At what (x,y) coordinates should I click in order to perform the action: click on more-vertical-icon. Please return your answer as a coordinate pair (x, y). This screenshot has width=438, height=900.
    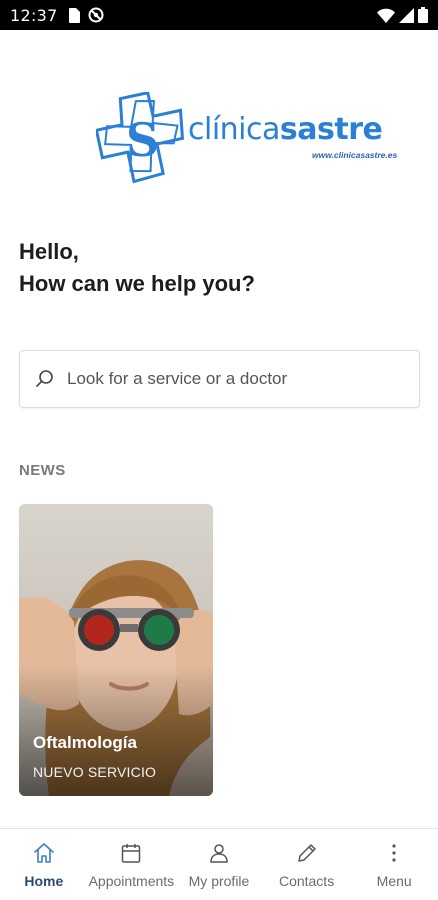
    Looking at the image, I should click on (394, 853).